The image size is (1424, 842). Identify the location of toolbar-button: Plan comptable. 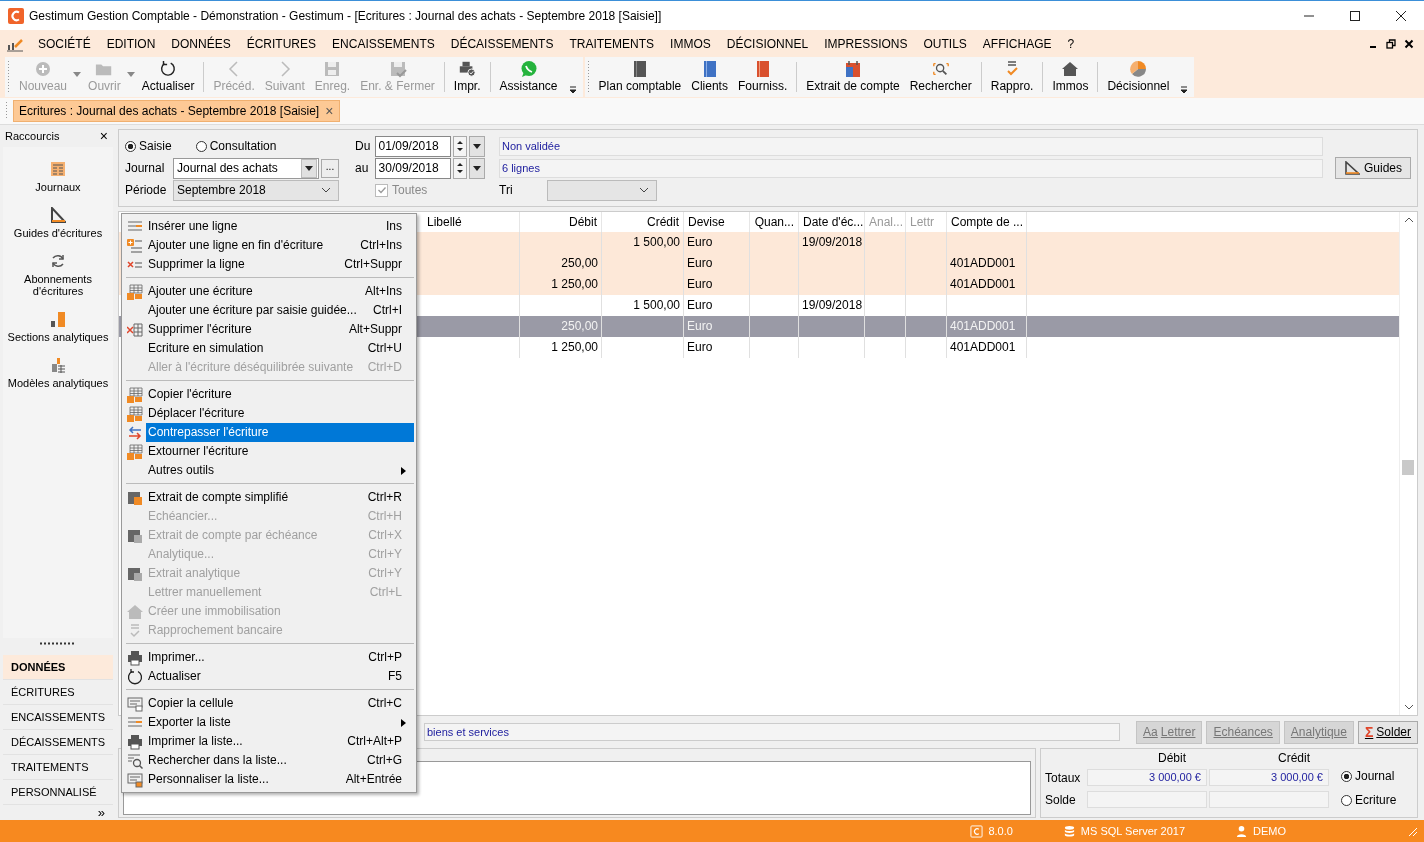
(640, 77).